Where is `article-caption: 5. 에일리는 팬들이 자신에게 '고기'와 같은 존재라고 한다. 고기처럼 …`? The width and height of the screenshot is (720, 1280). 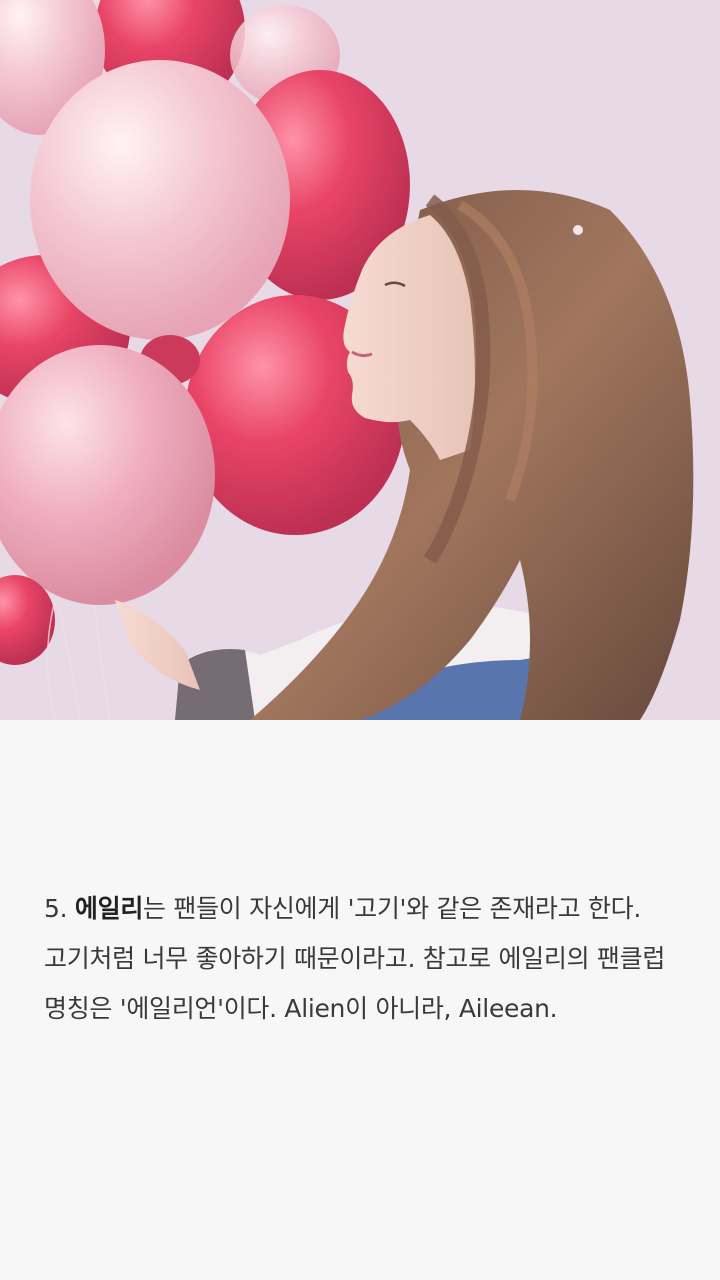
article-caption: 5. 에일리는 팬들이 자신에게 '고기'와 같은 존재라고 한다. 고기처럼 … is located at coordinates (364, 959).